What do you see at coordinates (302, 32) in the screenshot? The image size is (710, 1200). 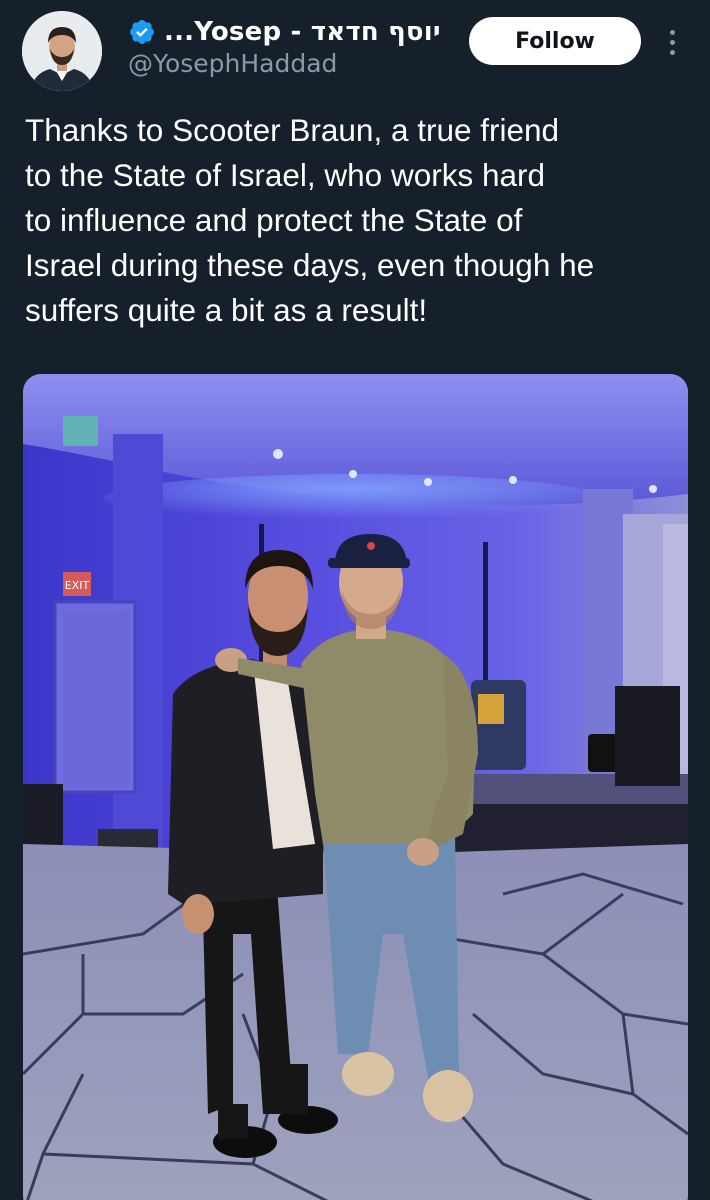 I see `author-display-name: ...Yosep - יוסף חדאד` at bounding box center [302, 32].